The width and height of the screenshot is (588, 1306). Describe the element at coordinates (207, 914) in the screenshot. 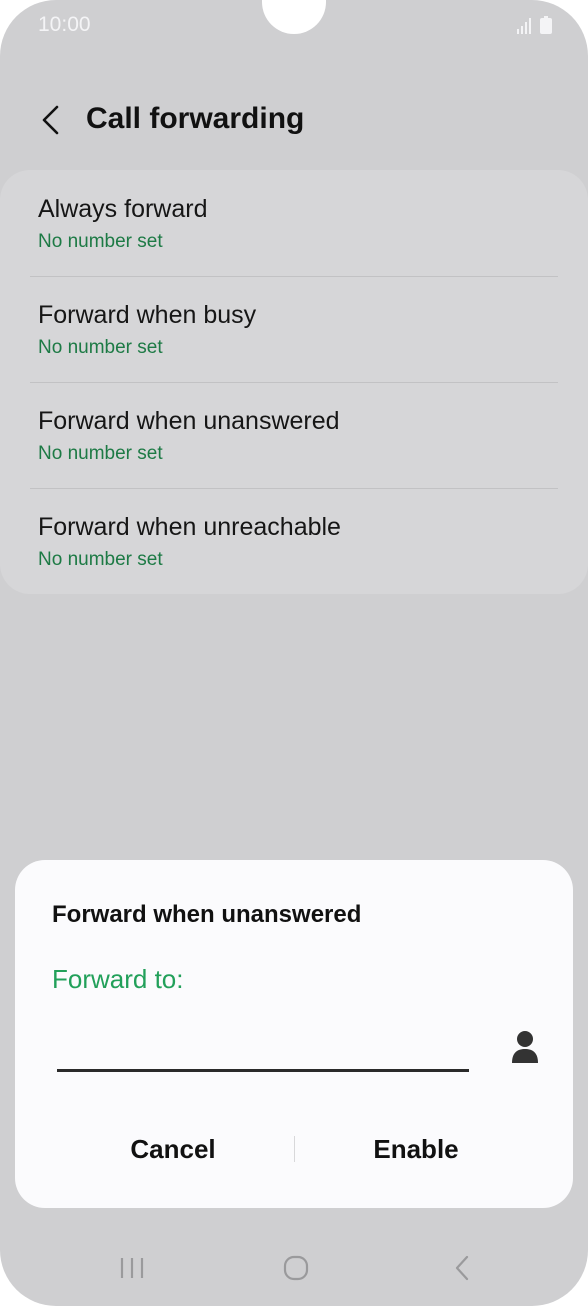

I see `dialog-title: Forward when unanswered` at that location.